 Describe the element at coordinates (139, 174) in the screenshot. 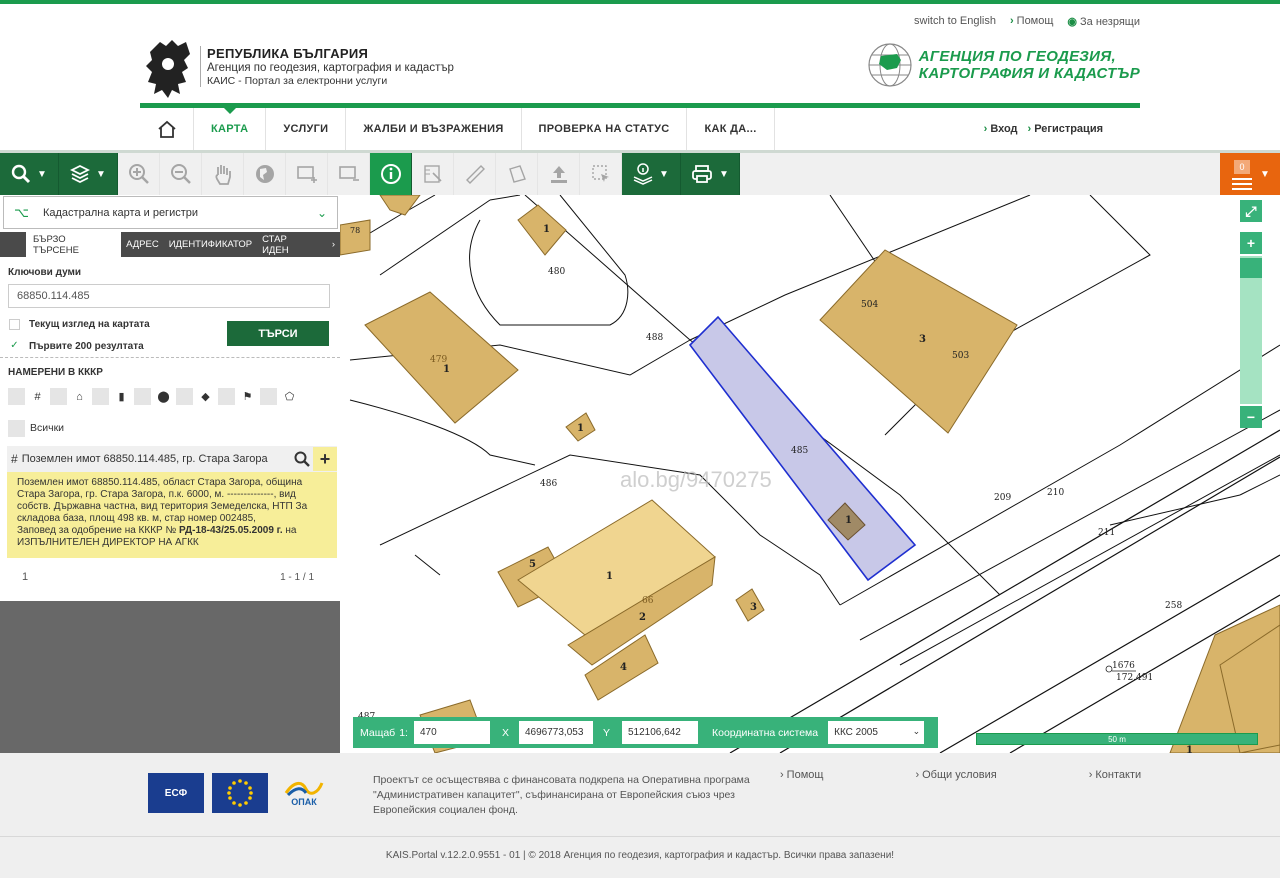

I see `zoom-in-tool` at that location.